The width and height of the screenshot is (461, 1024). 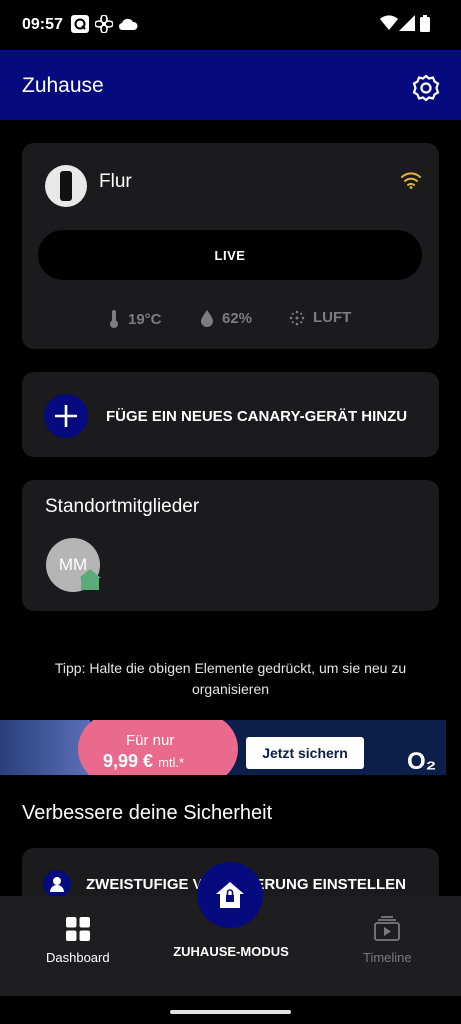 I want to click on nav-timeline-label: Timeline, so click(x=387, y=957).